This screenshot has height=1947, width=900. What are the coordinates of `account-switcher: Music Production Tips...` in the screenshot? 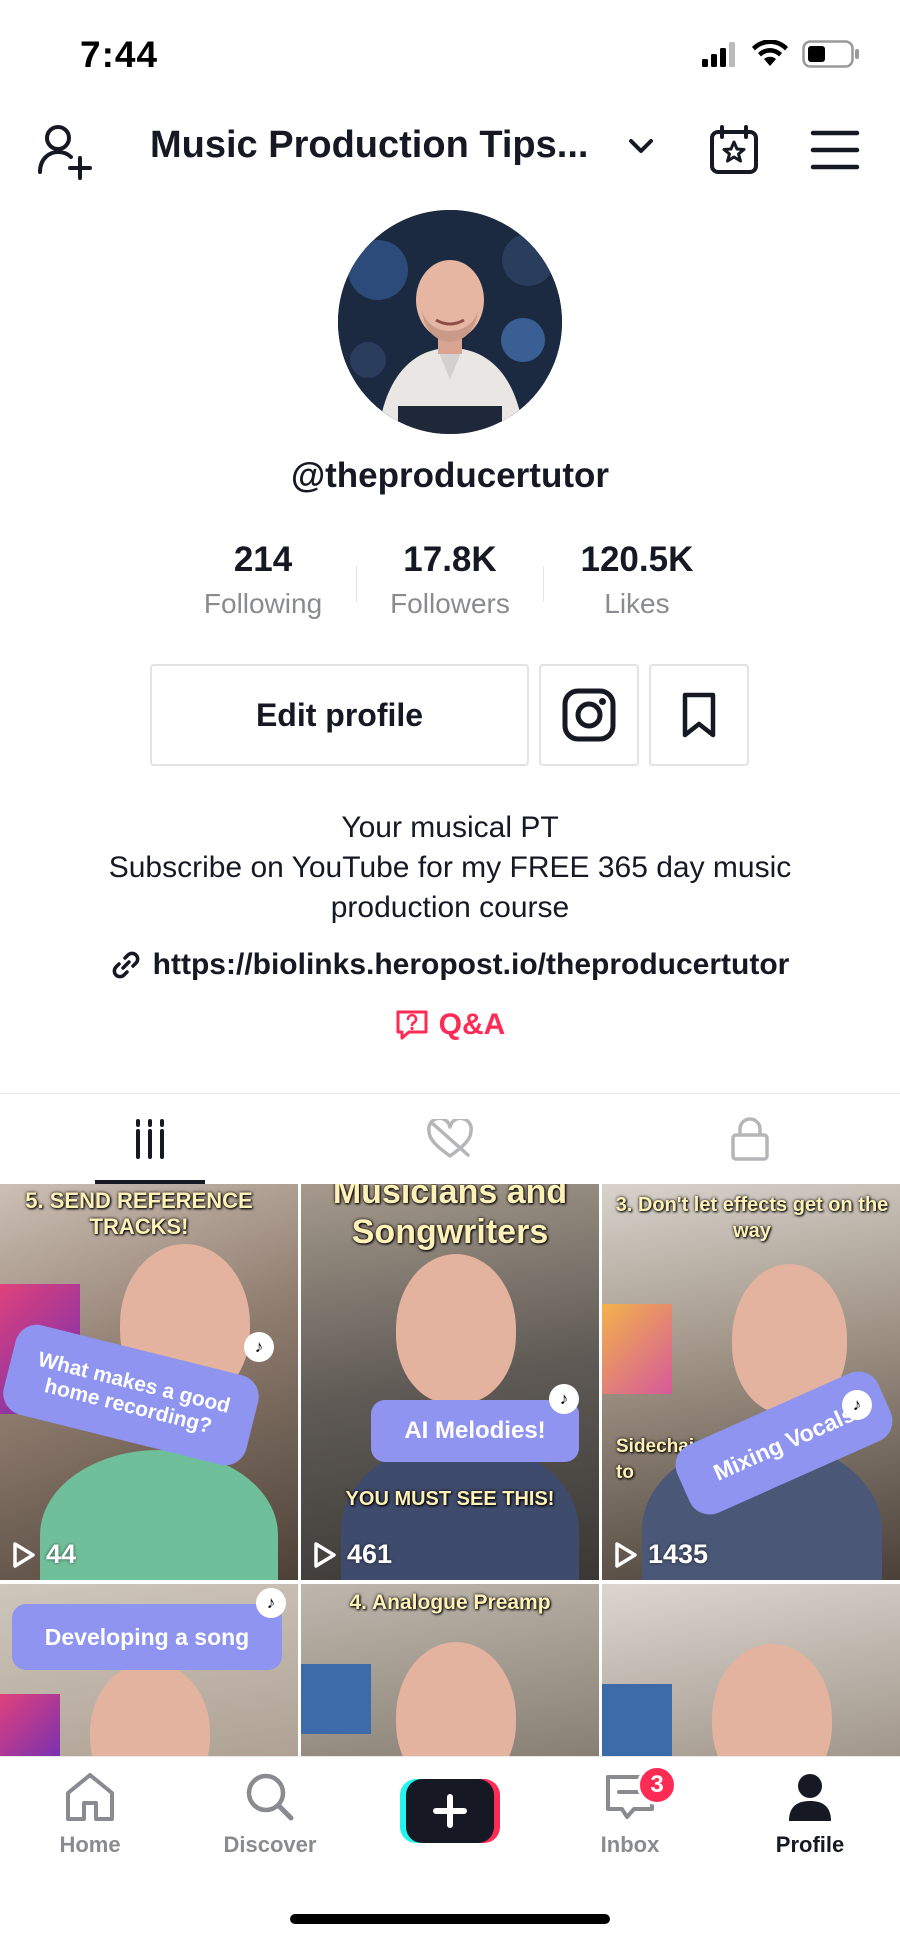 It's located at (404, 145).